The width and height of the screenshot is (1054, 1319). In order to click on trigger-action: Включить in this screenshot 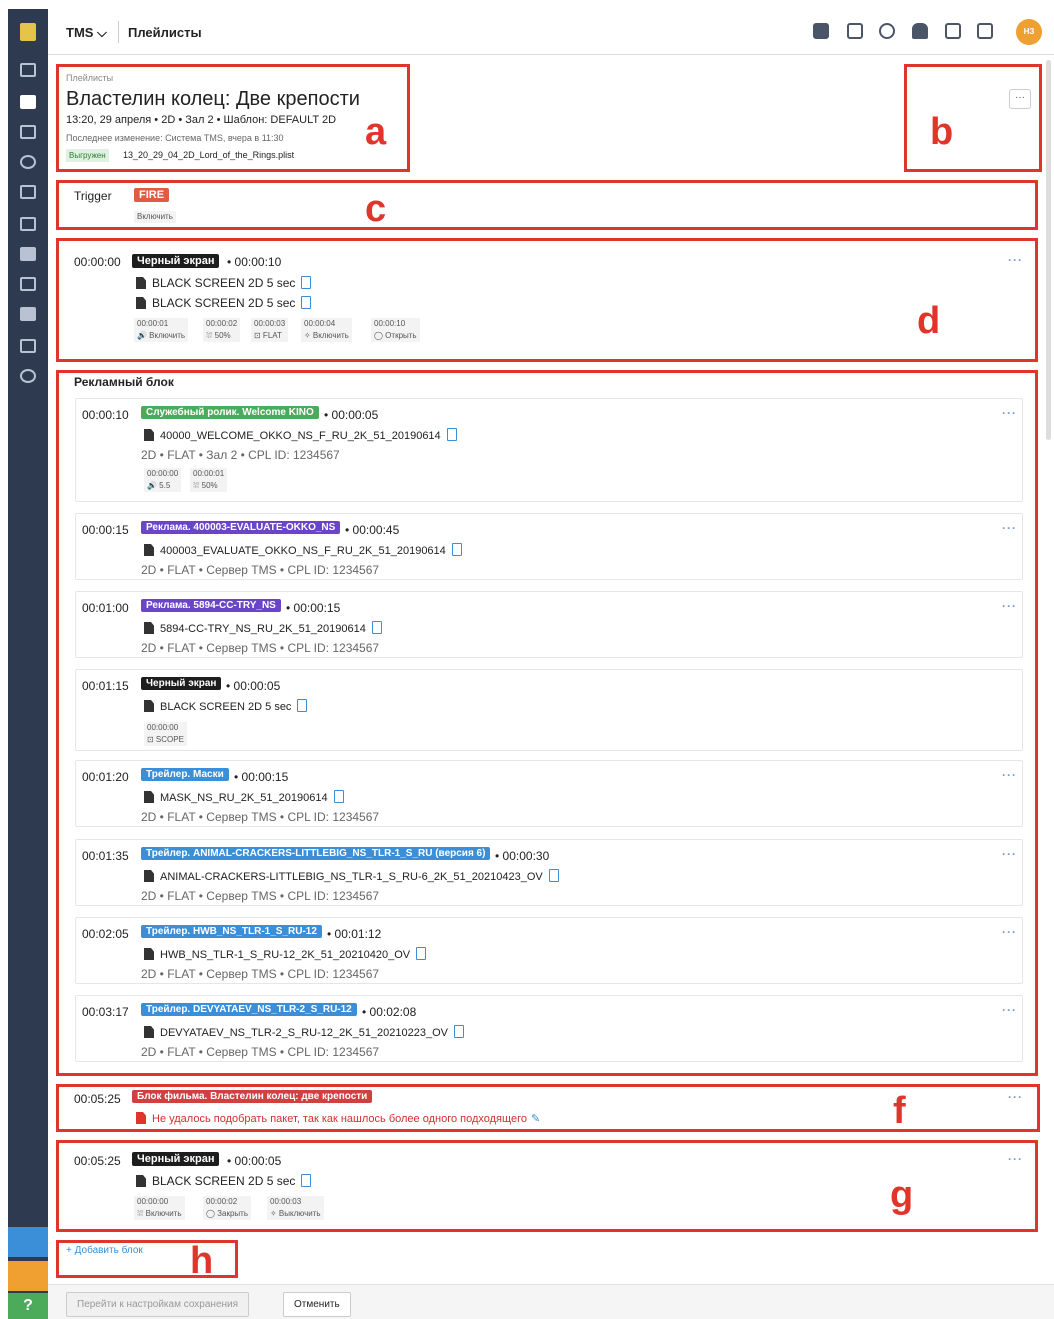, I will do `click(155, 217)`.